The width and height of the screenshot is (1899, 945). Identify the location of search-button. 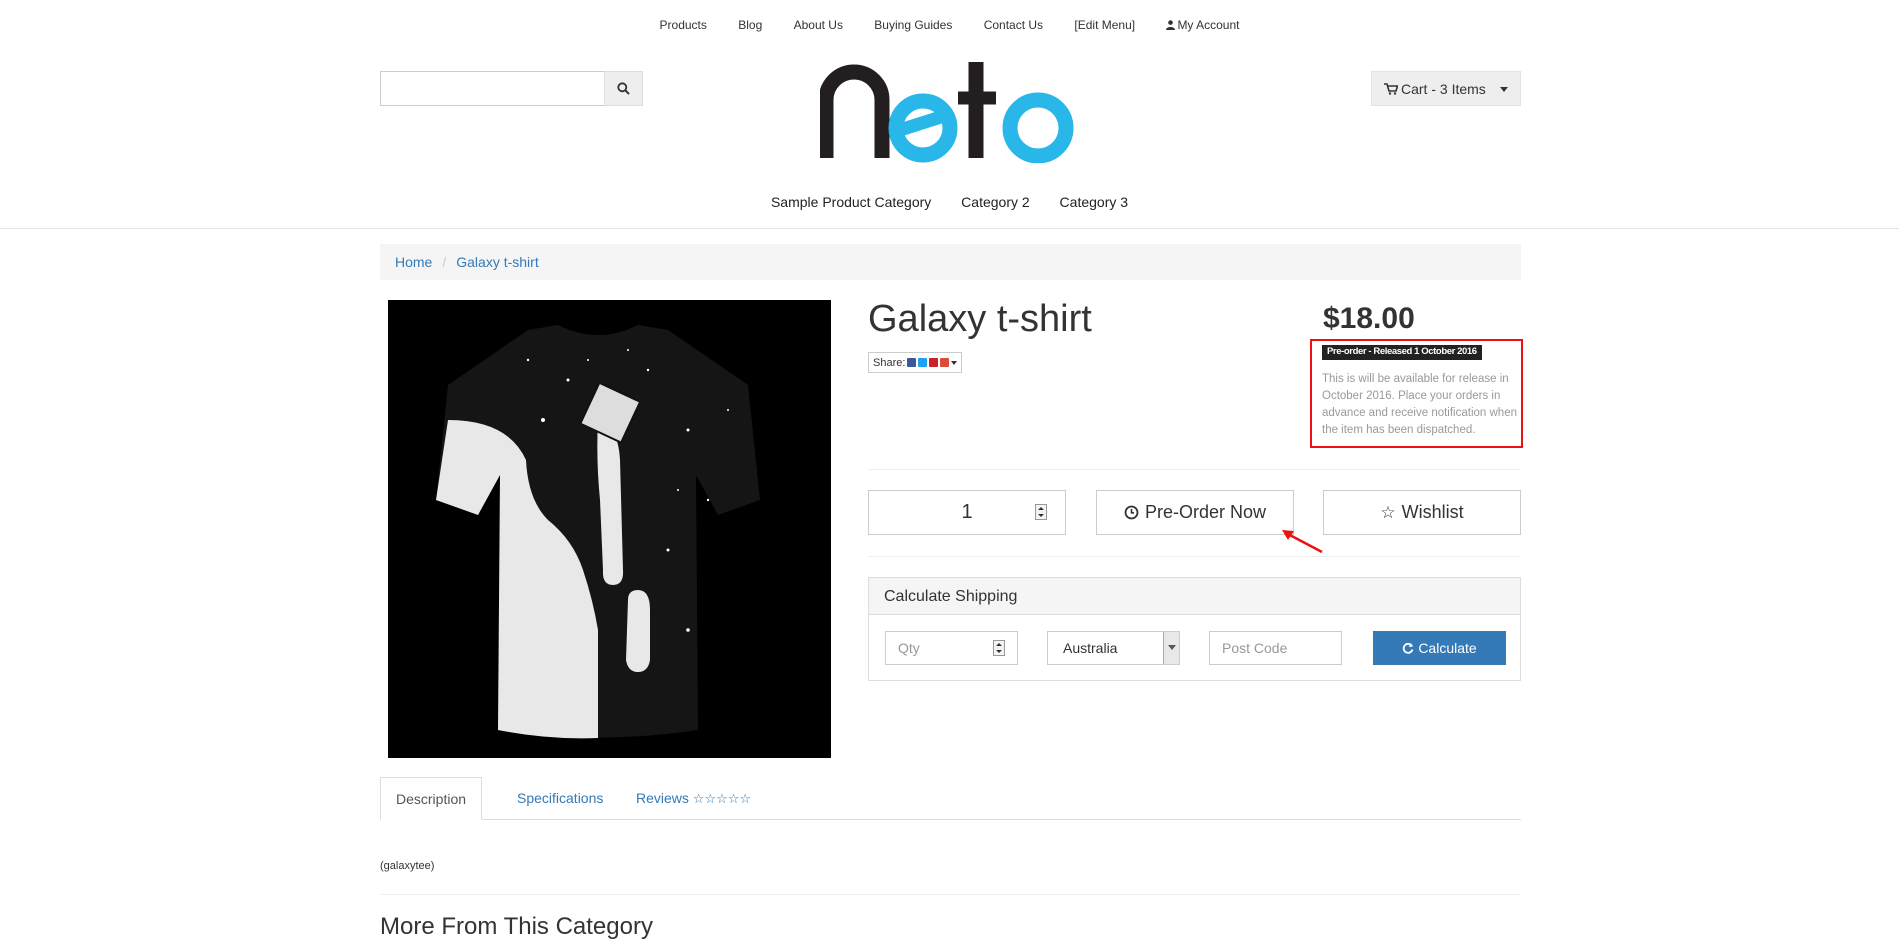
(623, 88).